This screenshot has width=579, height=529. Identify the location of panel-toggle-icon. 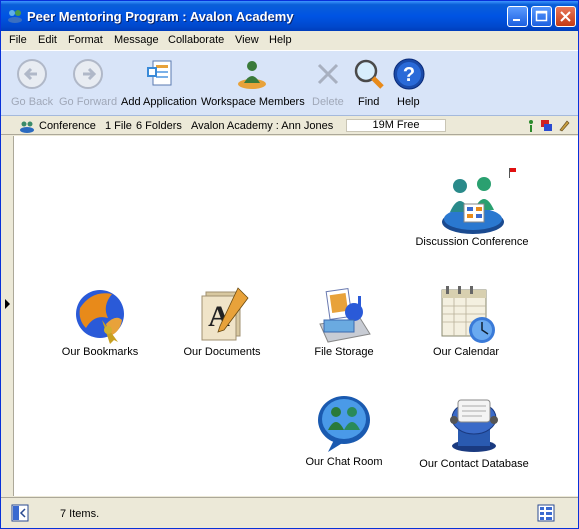
(20, 513).